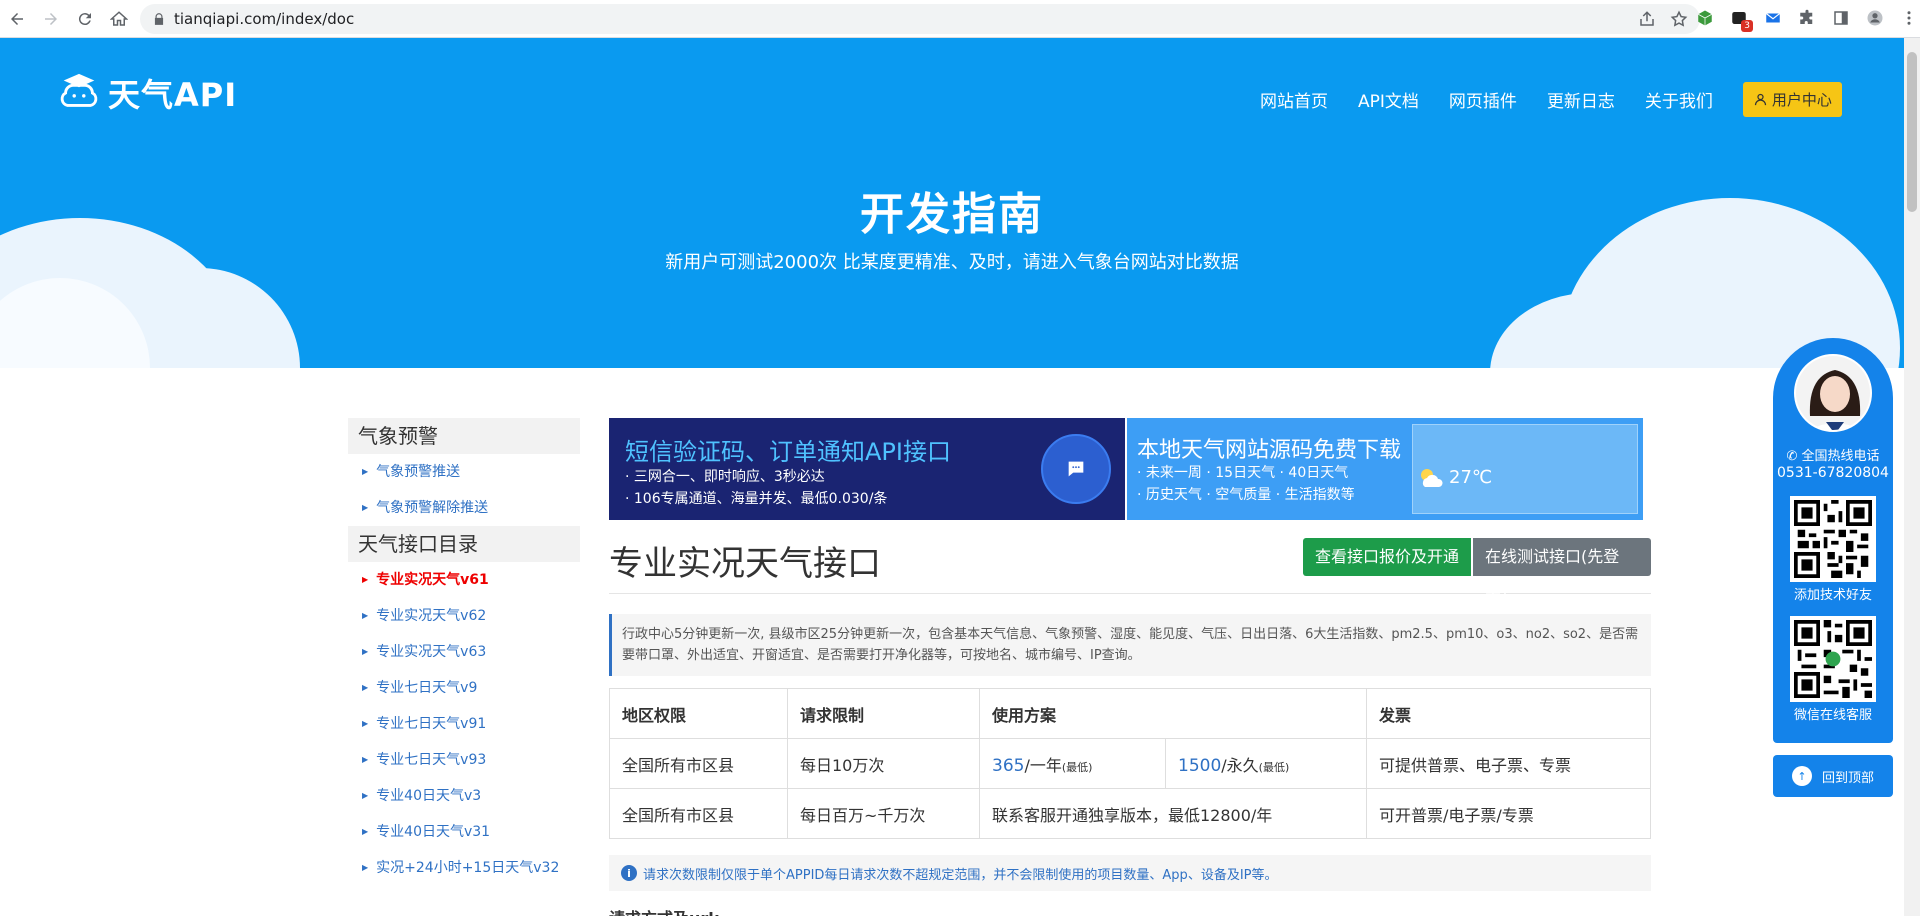 The height and width of the screenshot is (916, 1920). Describe the element at coordinates (1875, 18) in the screenshot. I see `profile-avatar-icon` at that location.